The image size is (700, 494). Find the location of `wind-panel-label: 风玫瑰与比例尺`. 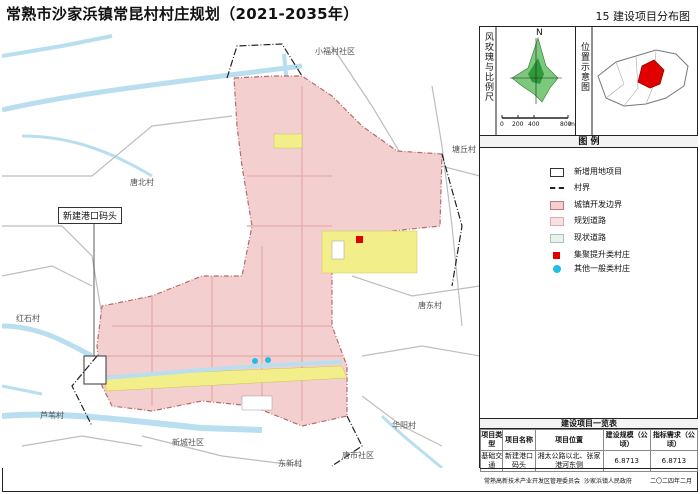

wind-panel-label: 风玫瑰与比例尺 is located at coordinates (488, 67).